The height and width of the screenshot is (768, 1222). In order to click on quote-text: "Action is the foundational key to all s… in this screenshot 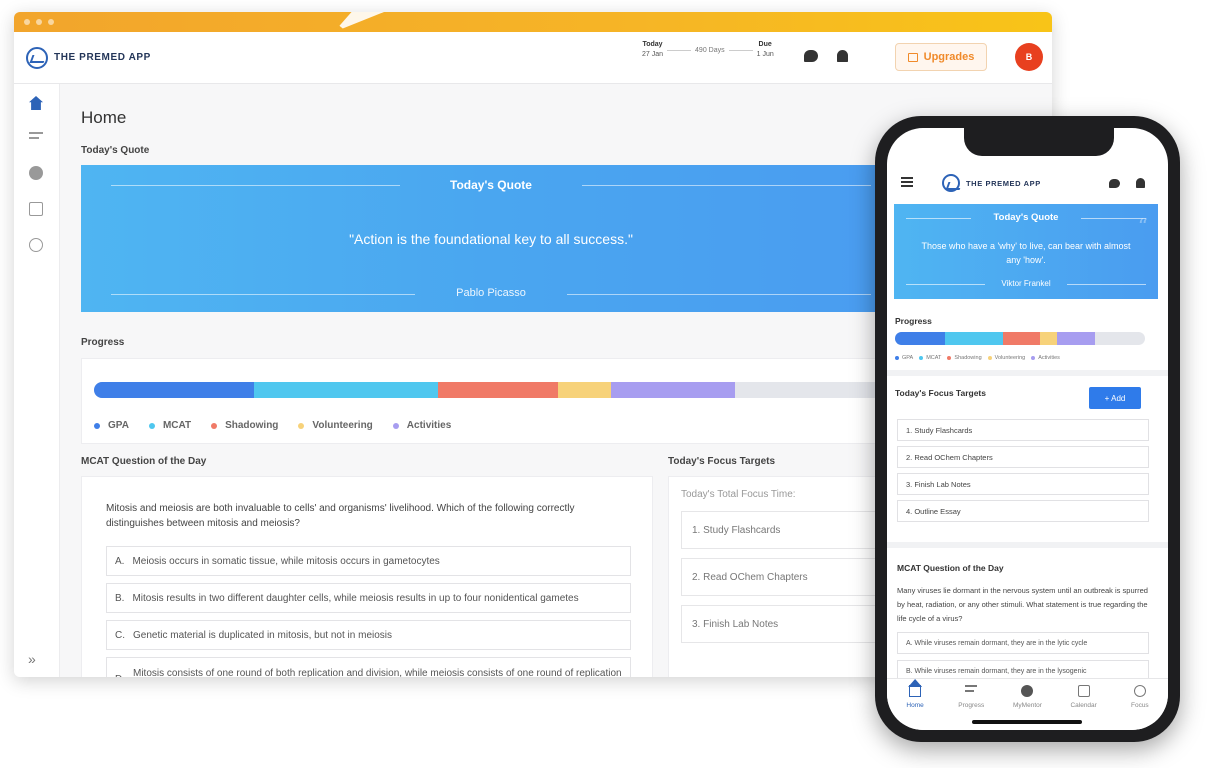, I will do `click(491, 239)`.